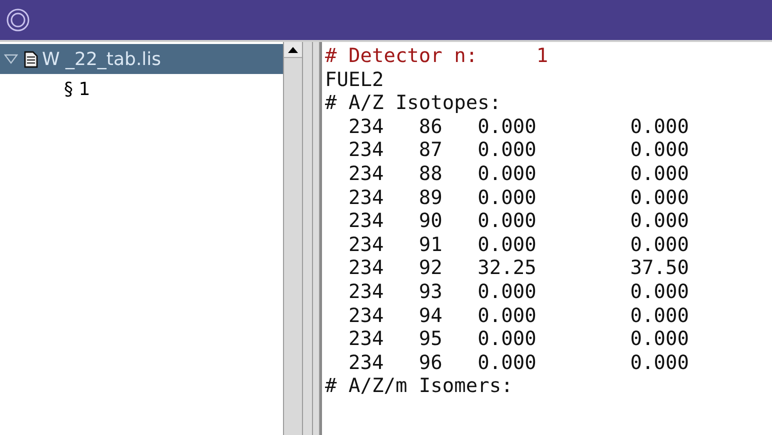 The height and width of the screenshot is (435, 772). What do you see at coordinates (518, 316) in the screenshot?
I see `code-line: 234 94 0.000 0.000` at bounding box center [518, 316].